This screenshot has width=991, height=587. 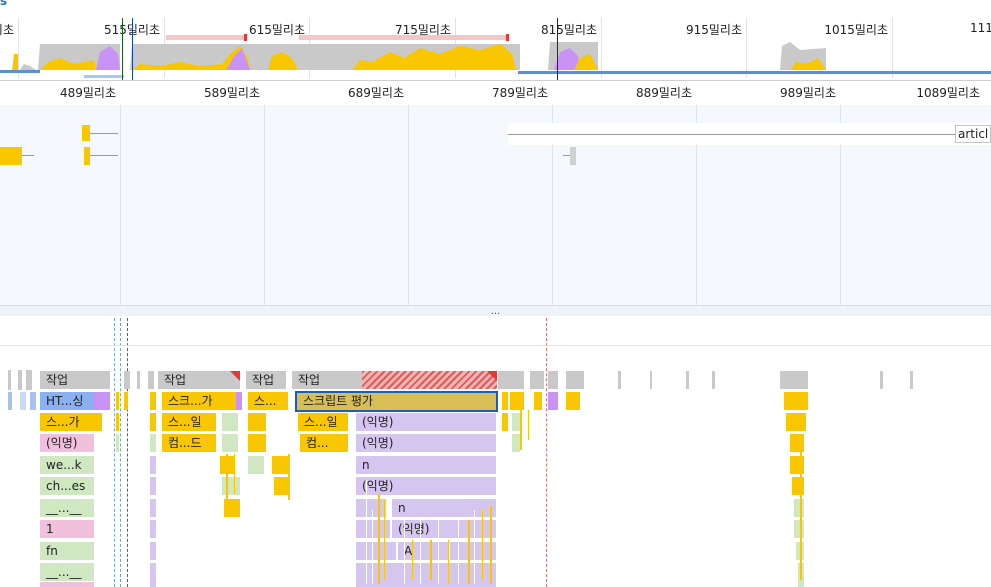 I want to click on overview-tick-1: 515밀리초, so click(x=134, y=29).